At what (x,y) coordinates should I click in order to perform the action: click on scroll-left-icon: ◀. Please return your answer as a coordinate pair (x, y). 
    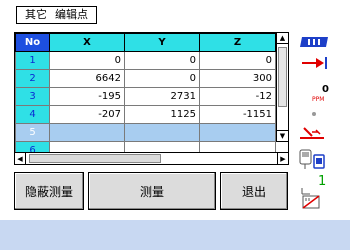
    Looking at the image, I should click on (20, 158).